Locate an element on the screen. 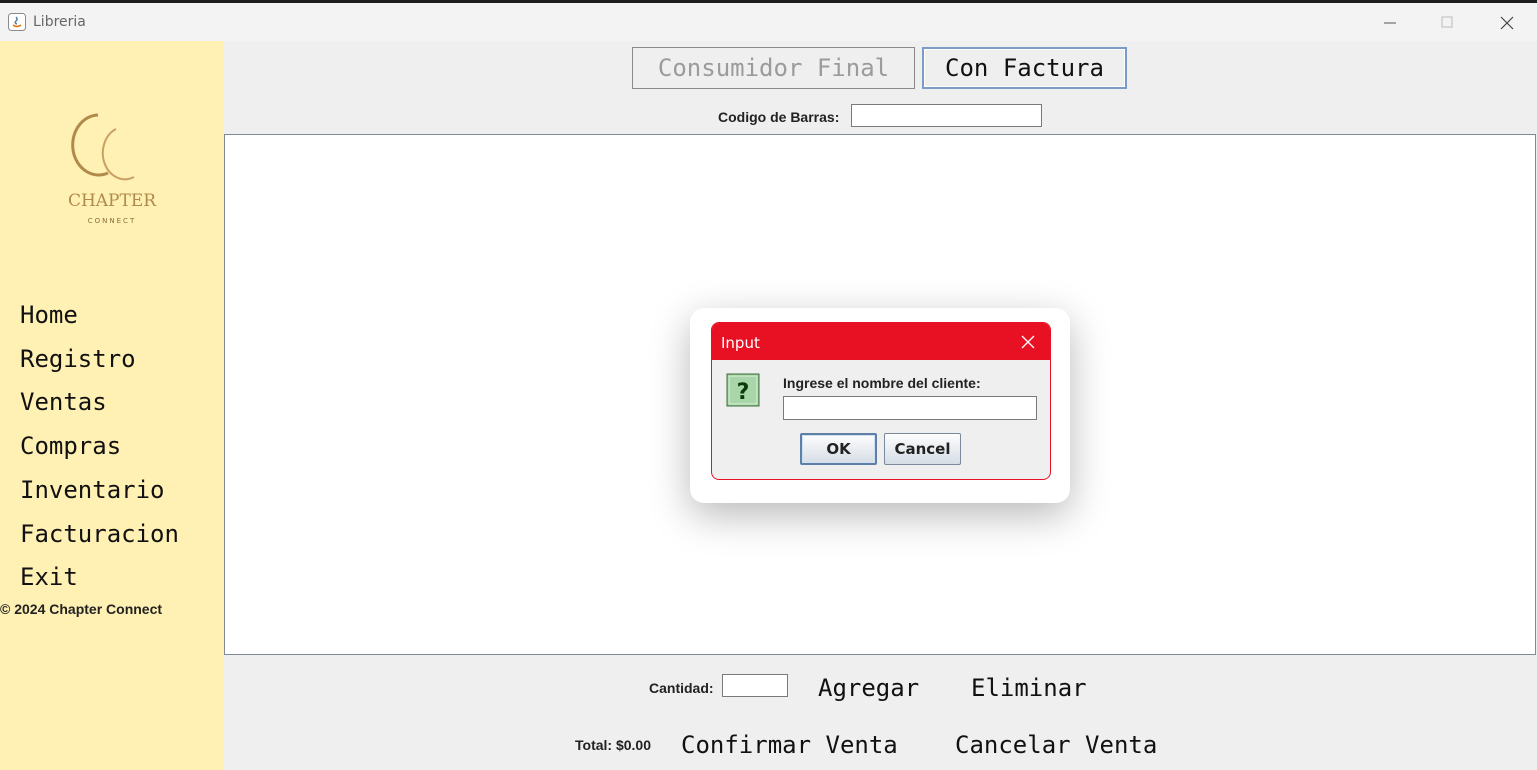  java-app-icon is located at coordinates (17, 22).